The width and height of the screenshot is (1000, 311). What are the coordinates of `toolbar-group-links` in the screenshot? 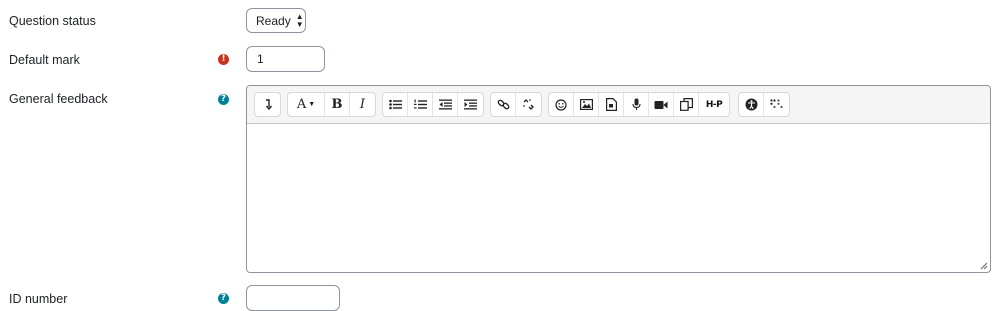 It's located at (516, 104).